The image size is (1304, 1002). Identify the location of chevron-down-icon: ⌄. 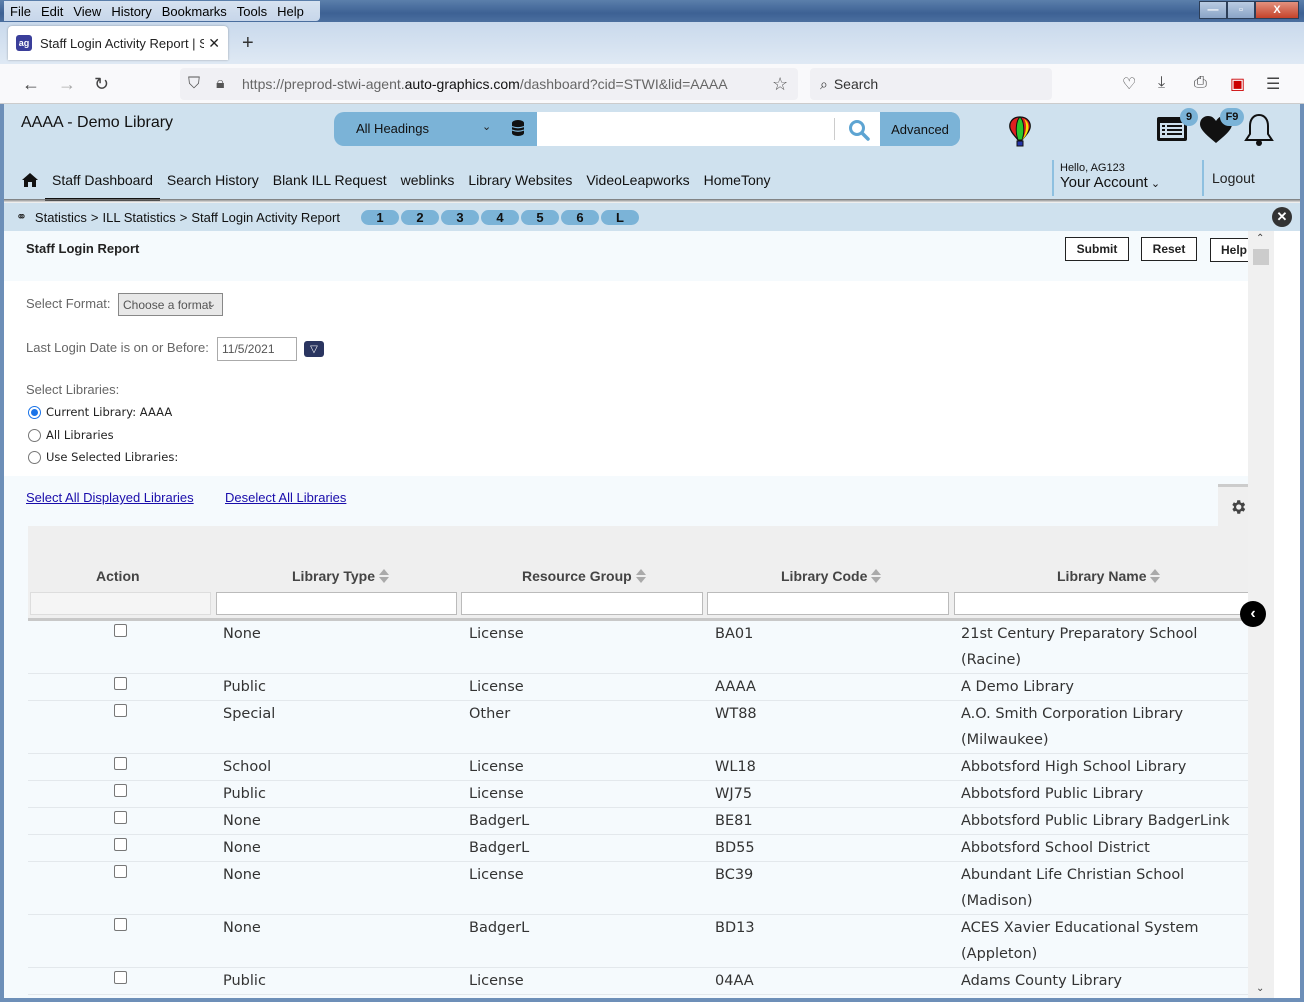
(486, 126).